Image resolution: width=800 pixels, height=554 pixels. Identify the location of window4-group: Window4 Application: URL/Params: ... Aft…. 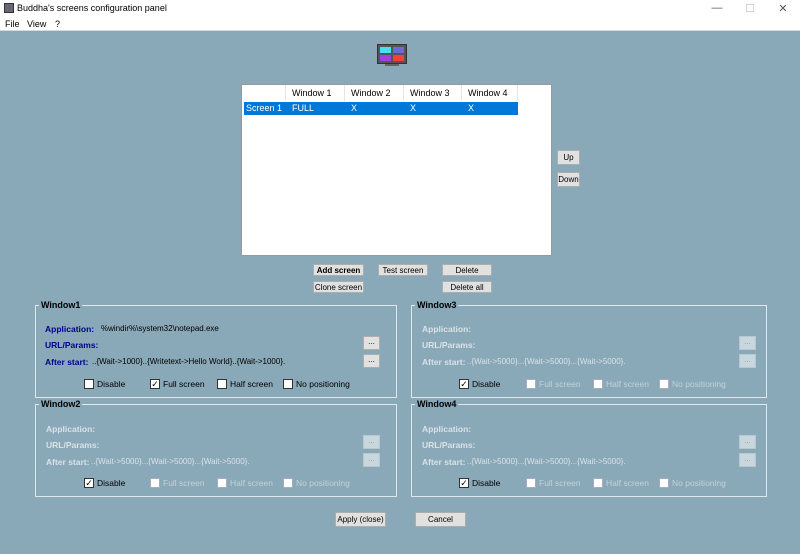
(589, 448).